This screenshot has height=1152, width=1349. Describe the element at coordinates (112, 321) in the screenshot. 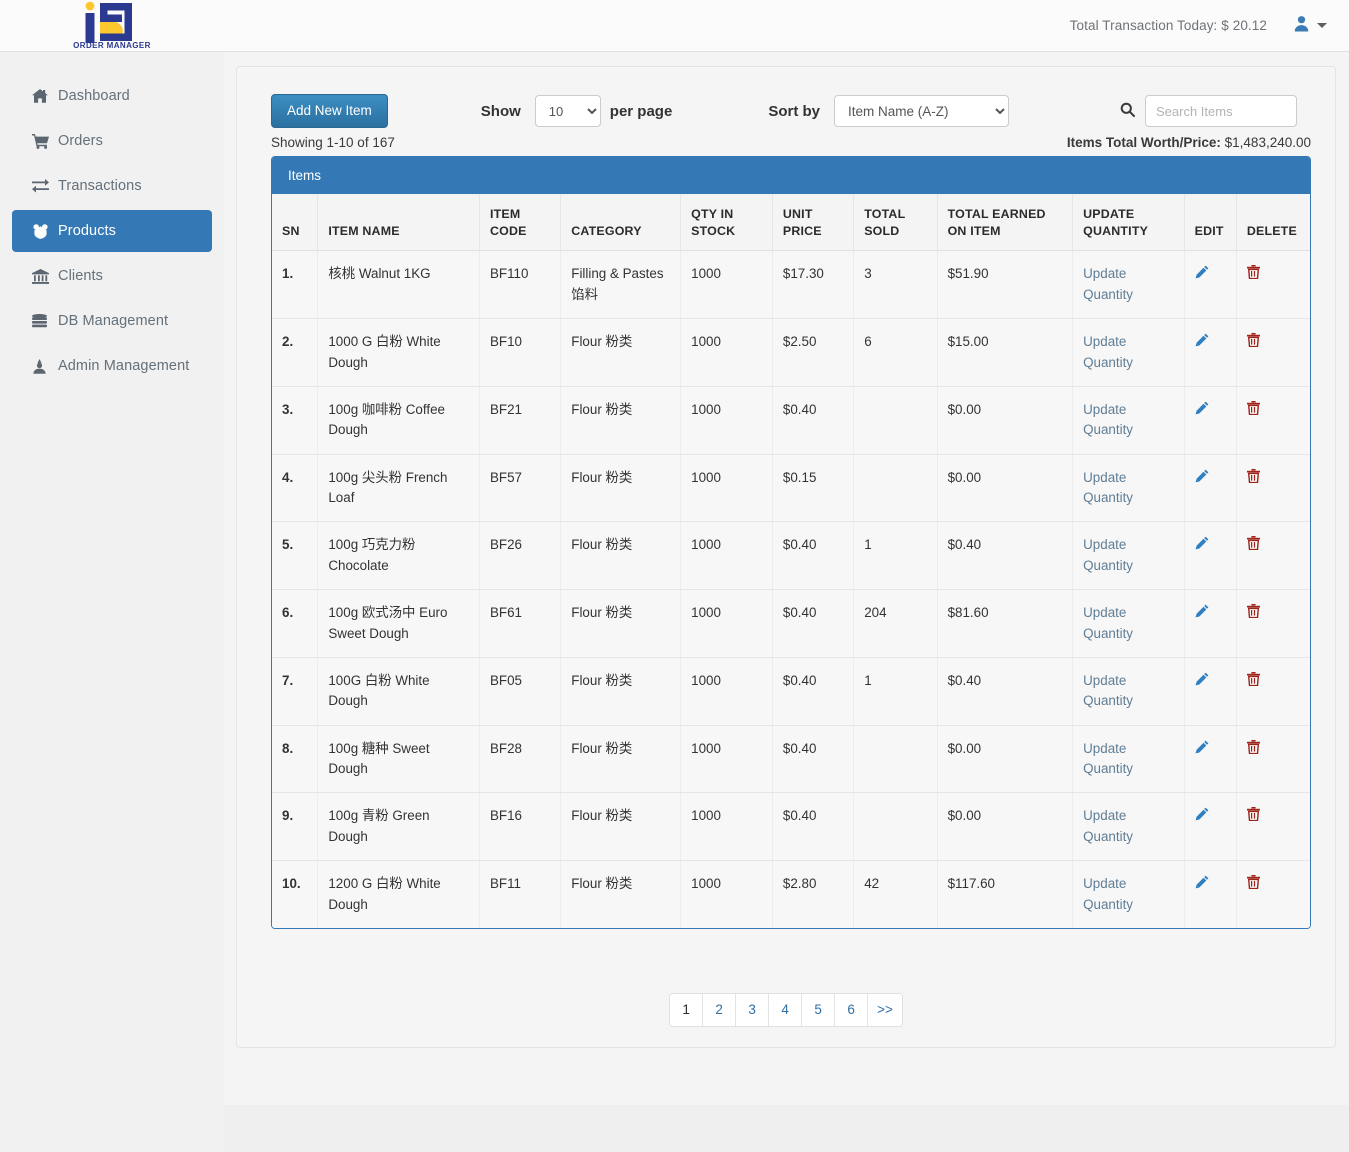

I see `sidebar-item-db-management: DB Management` at that location.